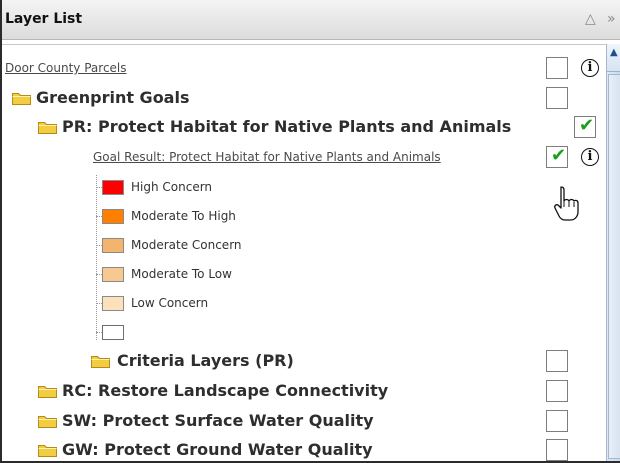 The height and width of the screenshot is (463, 620). I want to click on legend-label: Moderate To High, so click(183, 216).